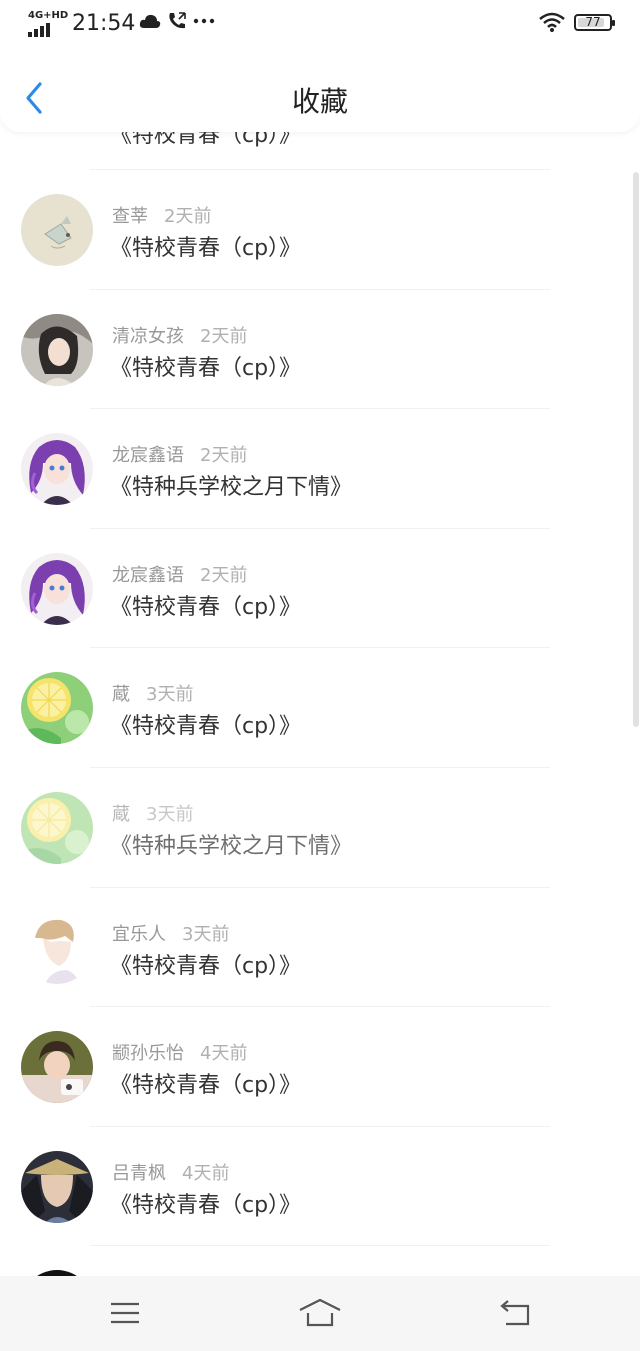  I want to click on cloud-icon, so click(150, 21).